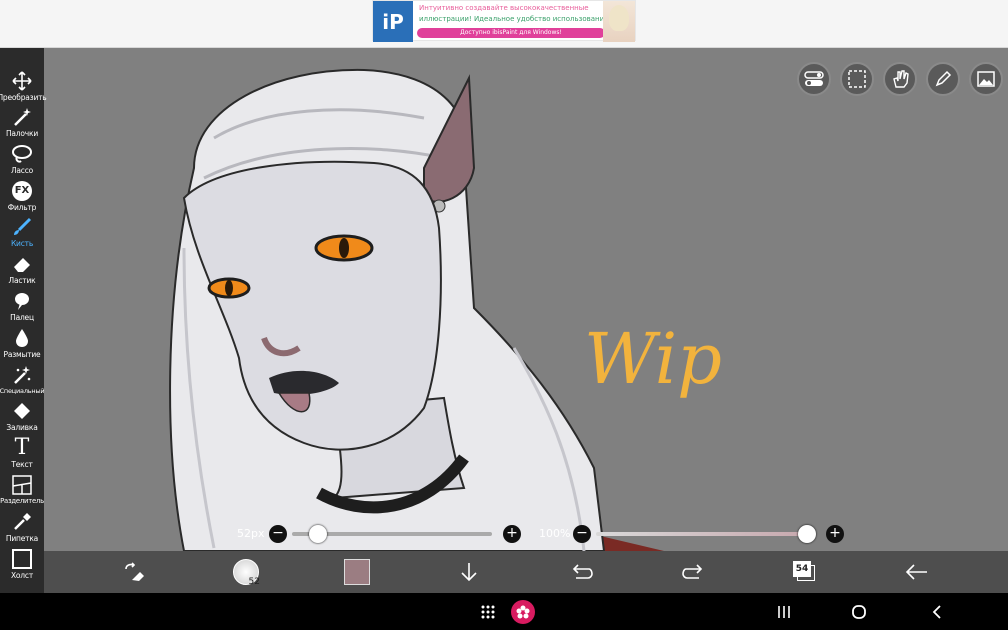 The height and width of the screenshot is (630, 1008). I want to click on brush-size-decrease-button: −, so click(278, 534).